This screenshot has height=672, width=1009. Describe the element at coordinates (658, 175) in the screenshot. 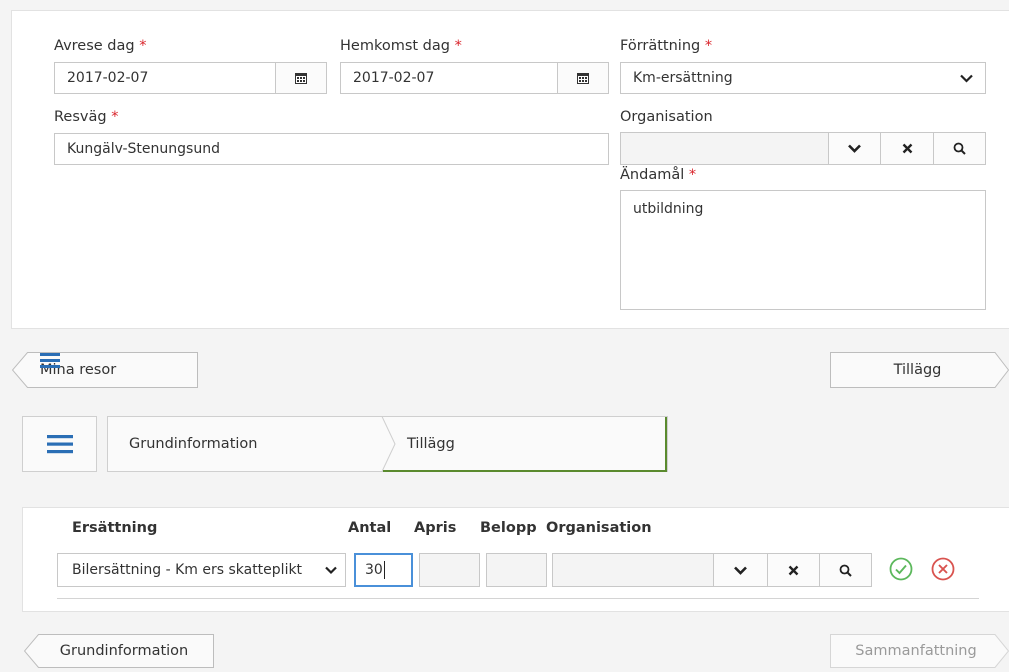

I see `purpose-label: Ändamål *` at that location.